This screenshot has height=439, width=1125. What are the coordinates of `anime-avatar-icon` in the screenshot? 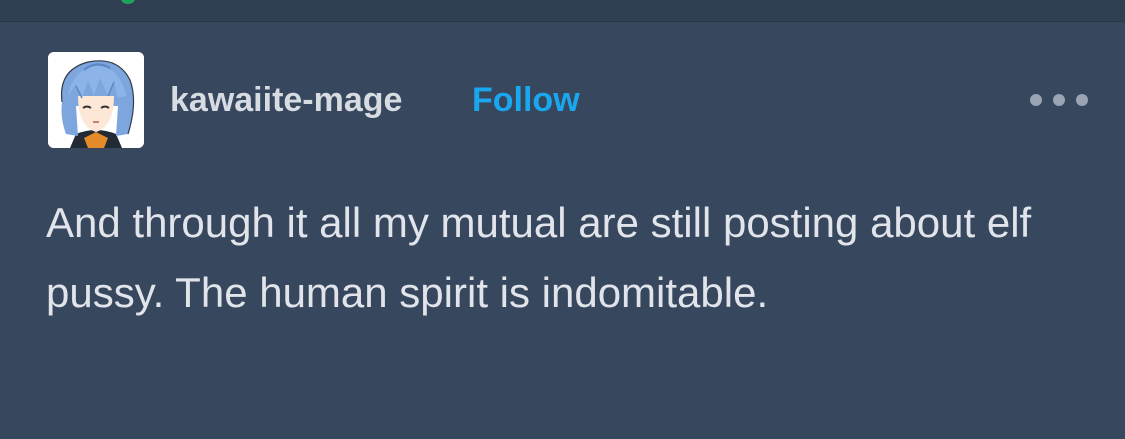 It's located at (96, 100).